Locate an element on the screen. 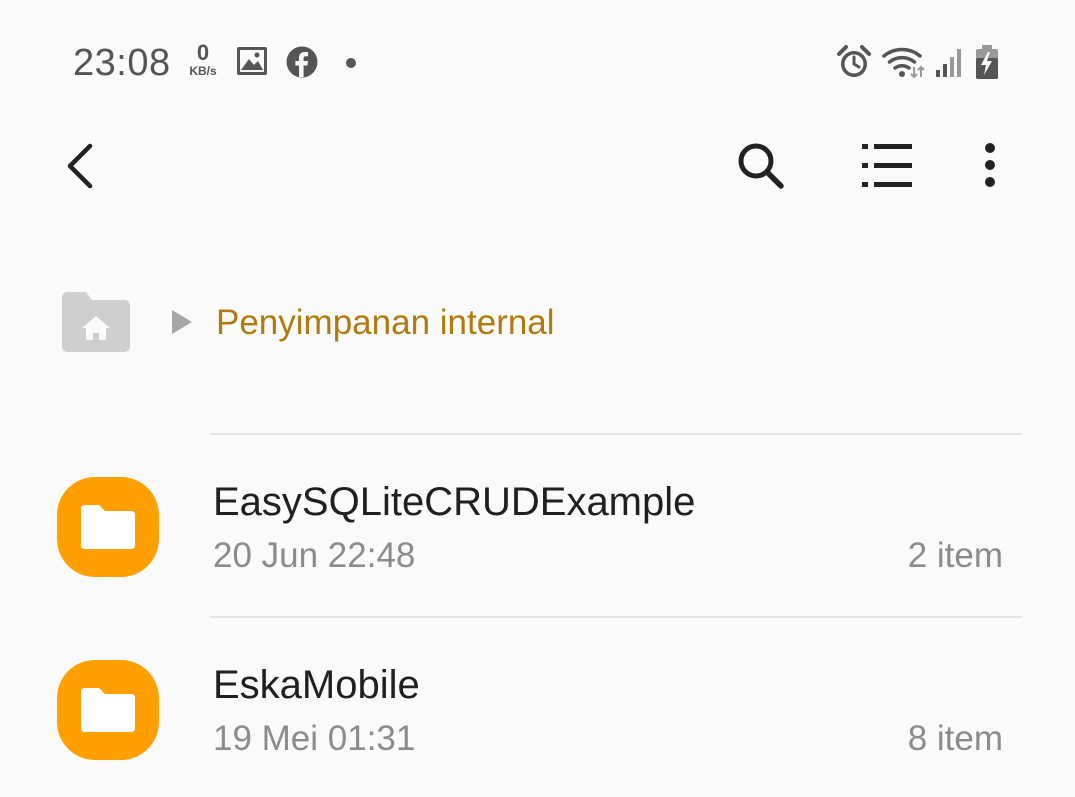 This screenshot has width=1075, height=797. list-view-icon is located at coordinates (888, 166).